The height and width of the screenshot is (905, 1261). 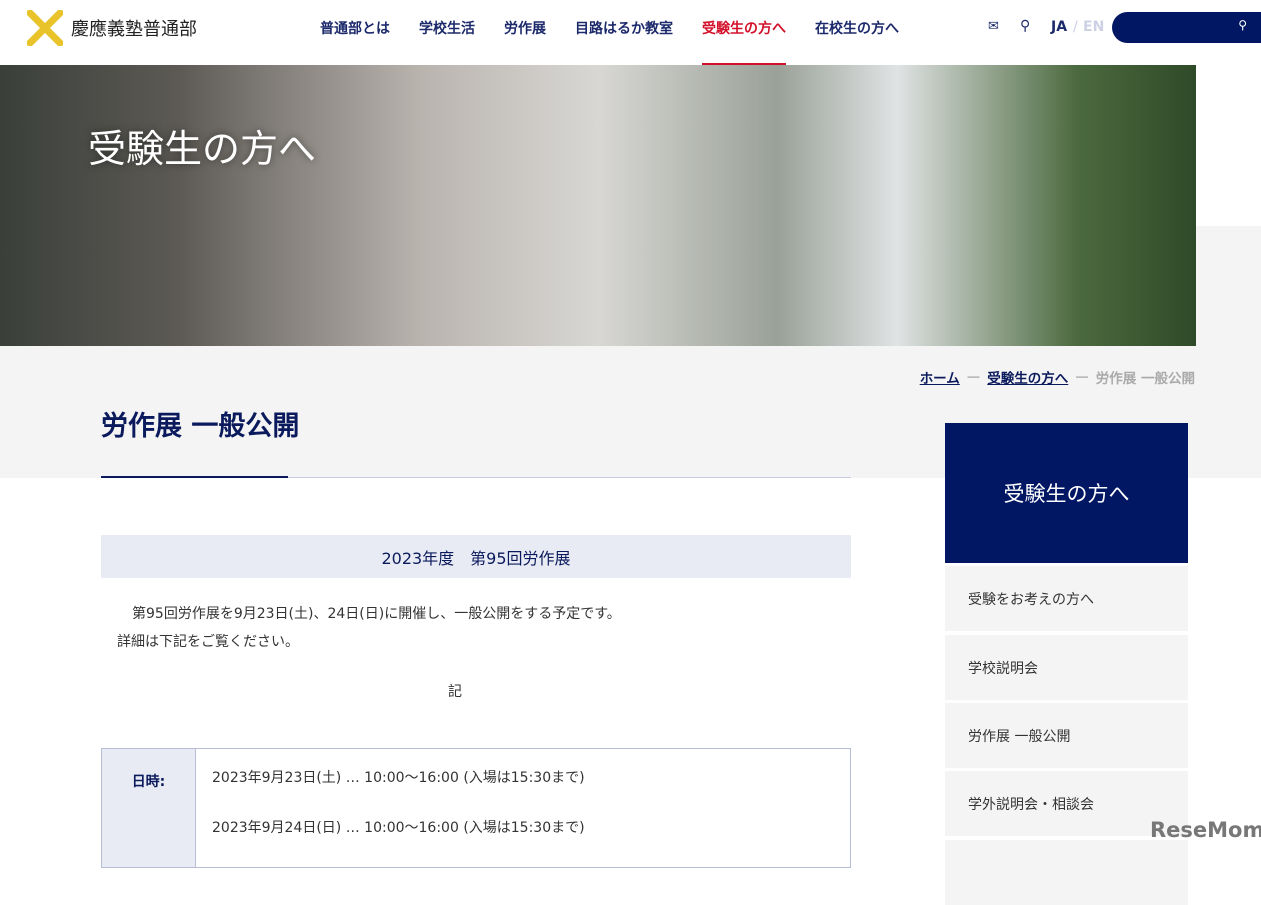 What do you see at coordinates (1066, 872) in the screenshot?
I see `sidebar-item` at bounding box center [1066, 872].